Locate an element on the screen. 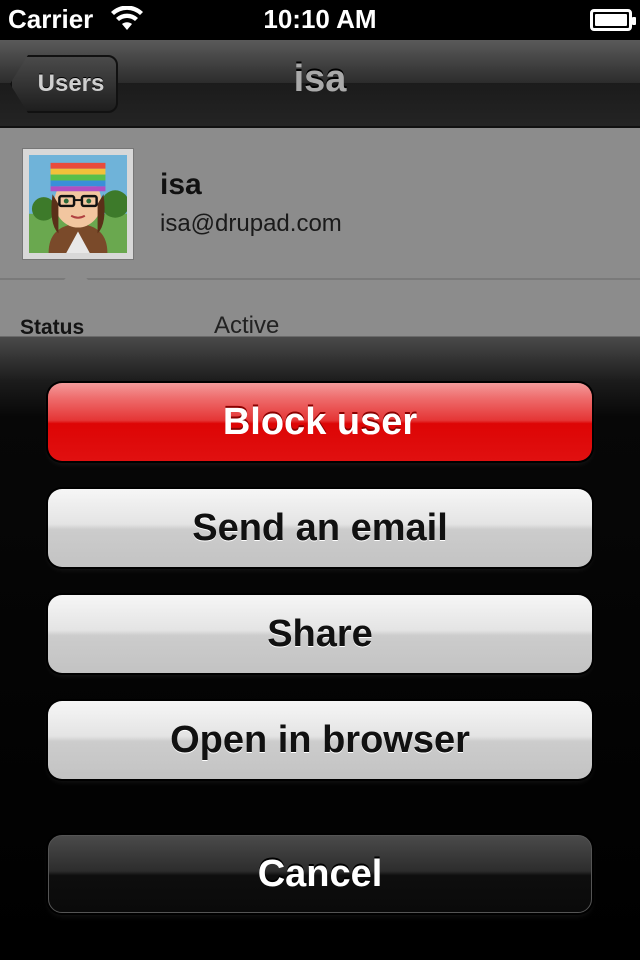 The width and height of the screenshot is (640, 960). share-button: Share is located at coordinates (320, 634).